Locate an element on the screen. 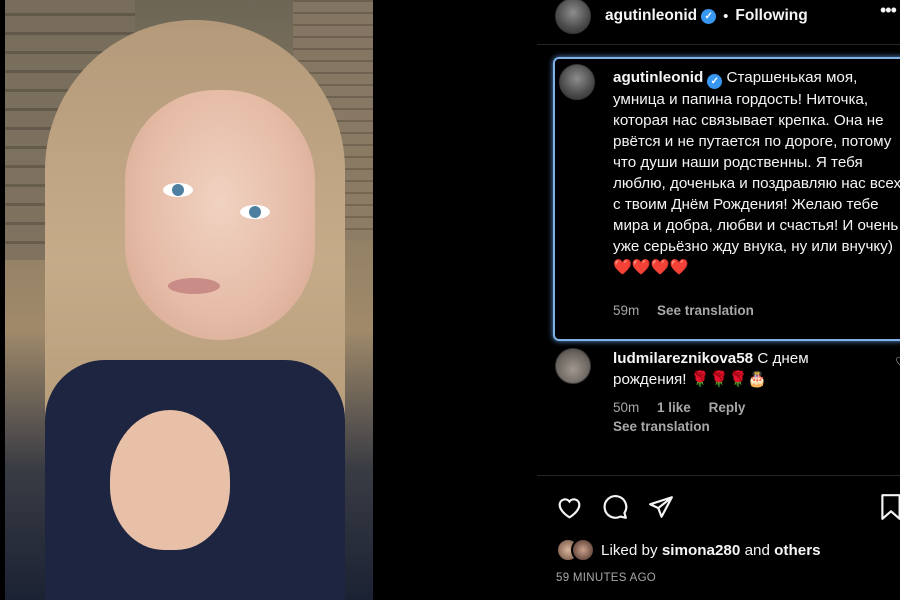 The image size is (900, 600). post-actions is located at coordinates (624, 507).